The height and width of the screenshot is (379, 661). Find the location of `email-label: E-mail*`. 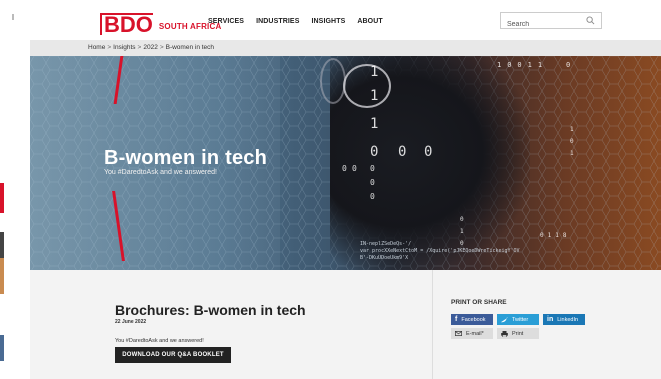

email-label: E-mail* is located at coordinates (475, 333).